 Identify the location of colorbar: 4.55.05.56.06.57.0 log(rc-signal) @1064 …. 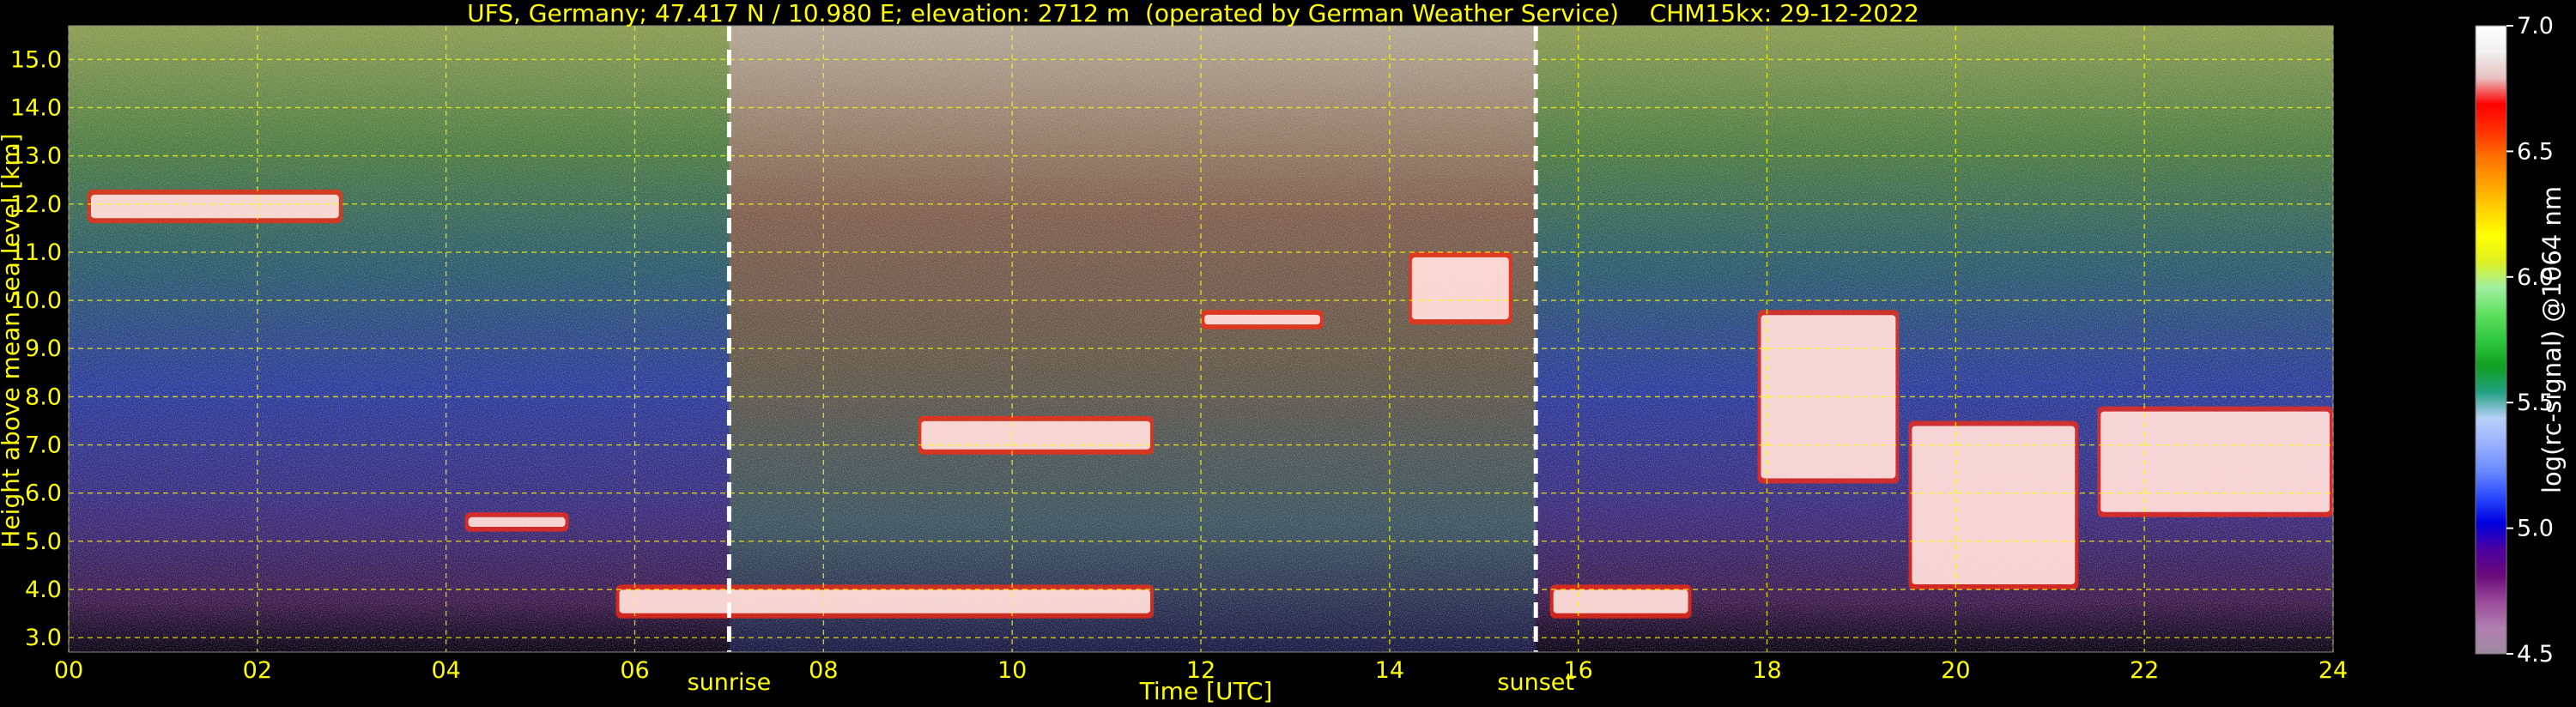
(2521, 340).